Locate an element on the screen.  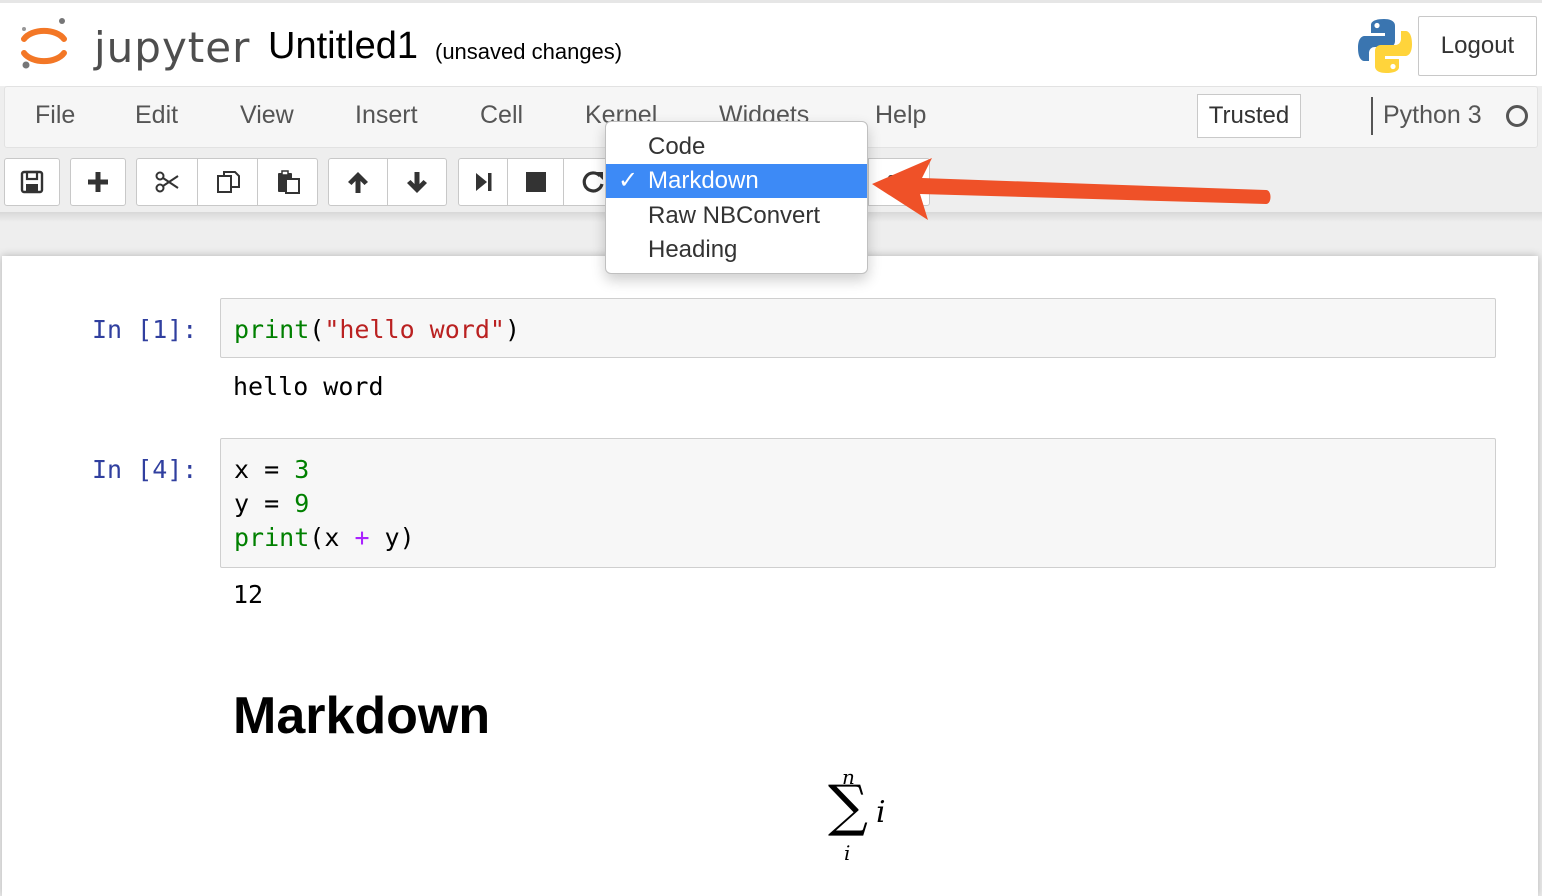
jupyter-logo-icon is located at coordinates (44, 43).